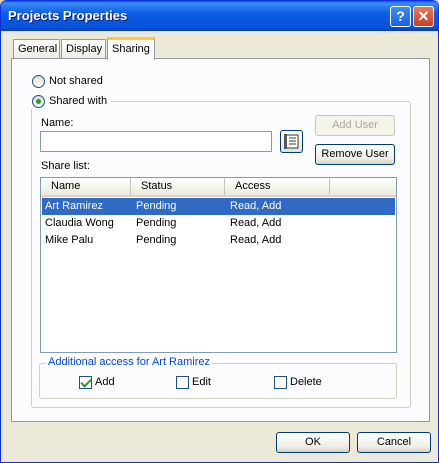 The height and width of the screenshot is (463, 439). I want to click on row-name: Art Ramirez, so click(74, 206).